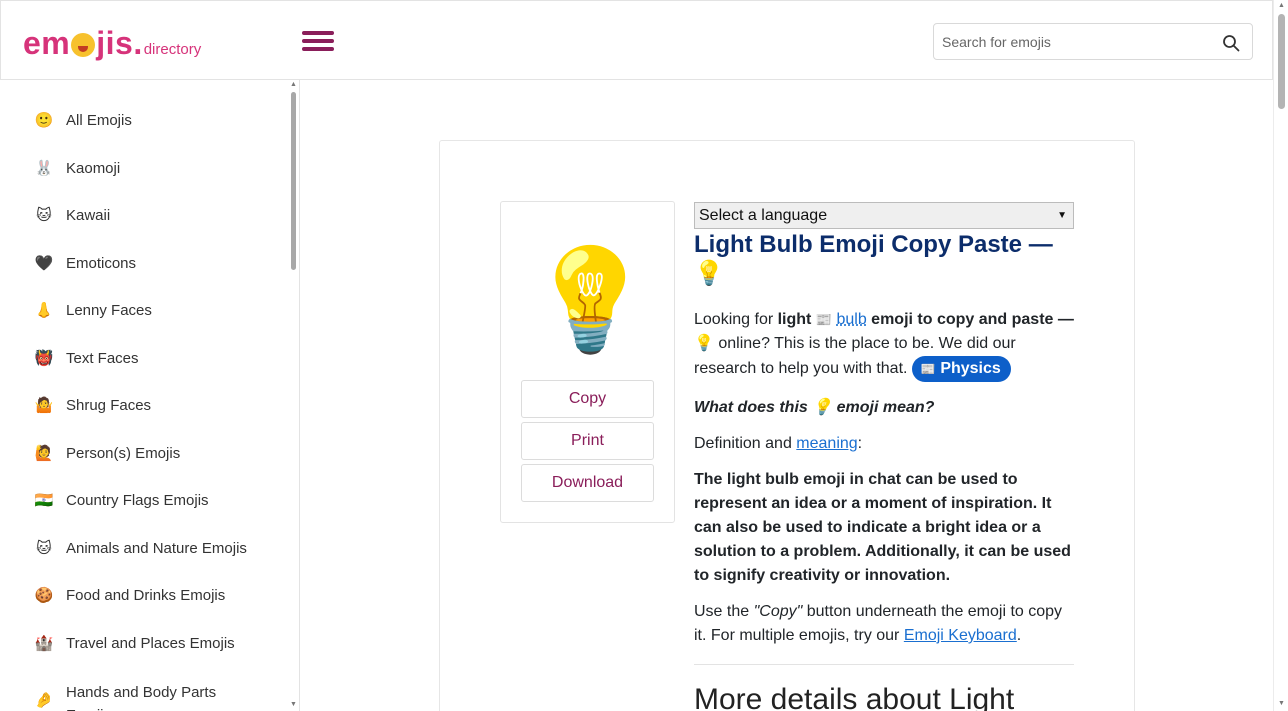  Describe the element at coordinates (146, 595) in the screenshot. I see `sidebar-item-label: Food and Drinks Emojis` at that location.